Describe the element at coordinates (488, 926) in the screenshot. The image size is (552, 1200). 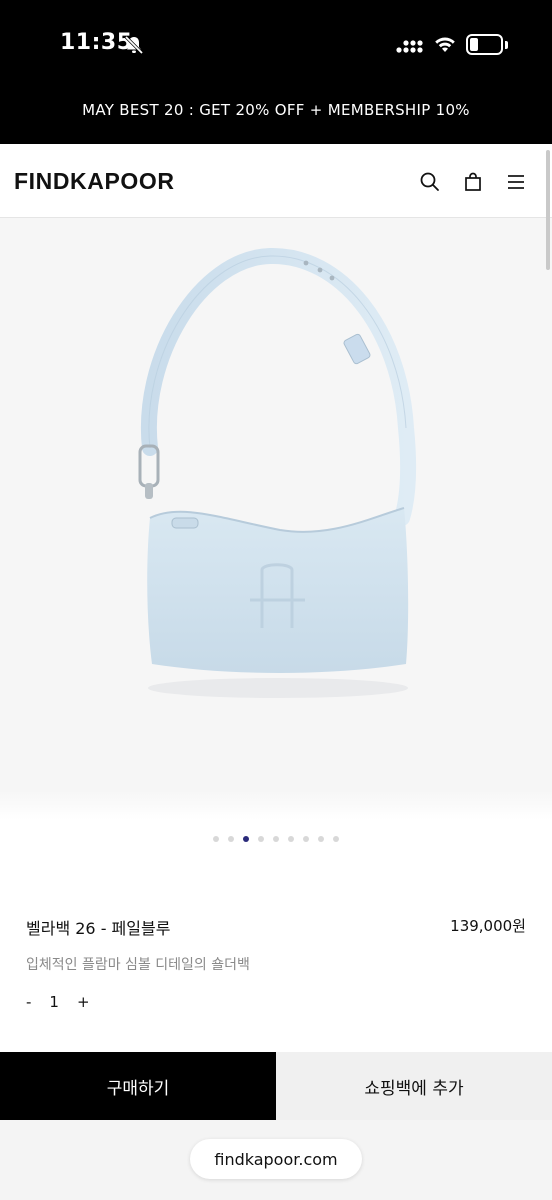
I see `product-price: 139,000원` at that location.